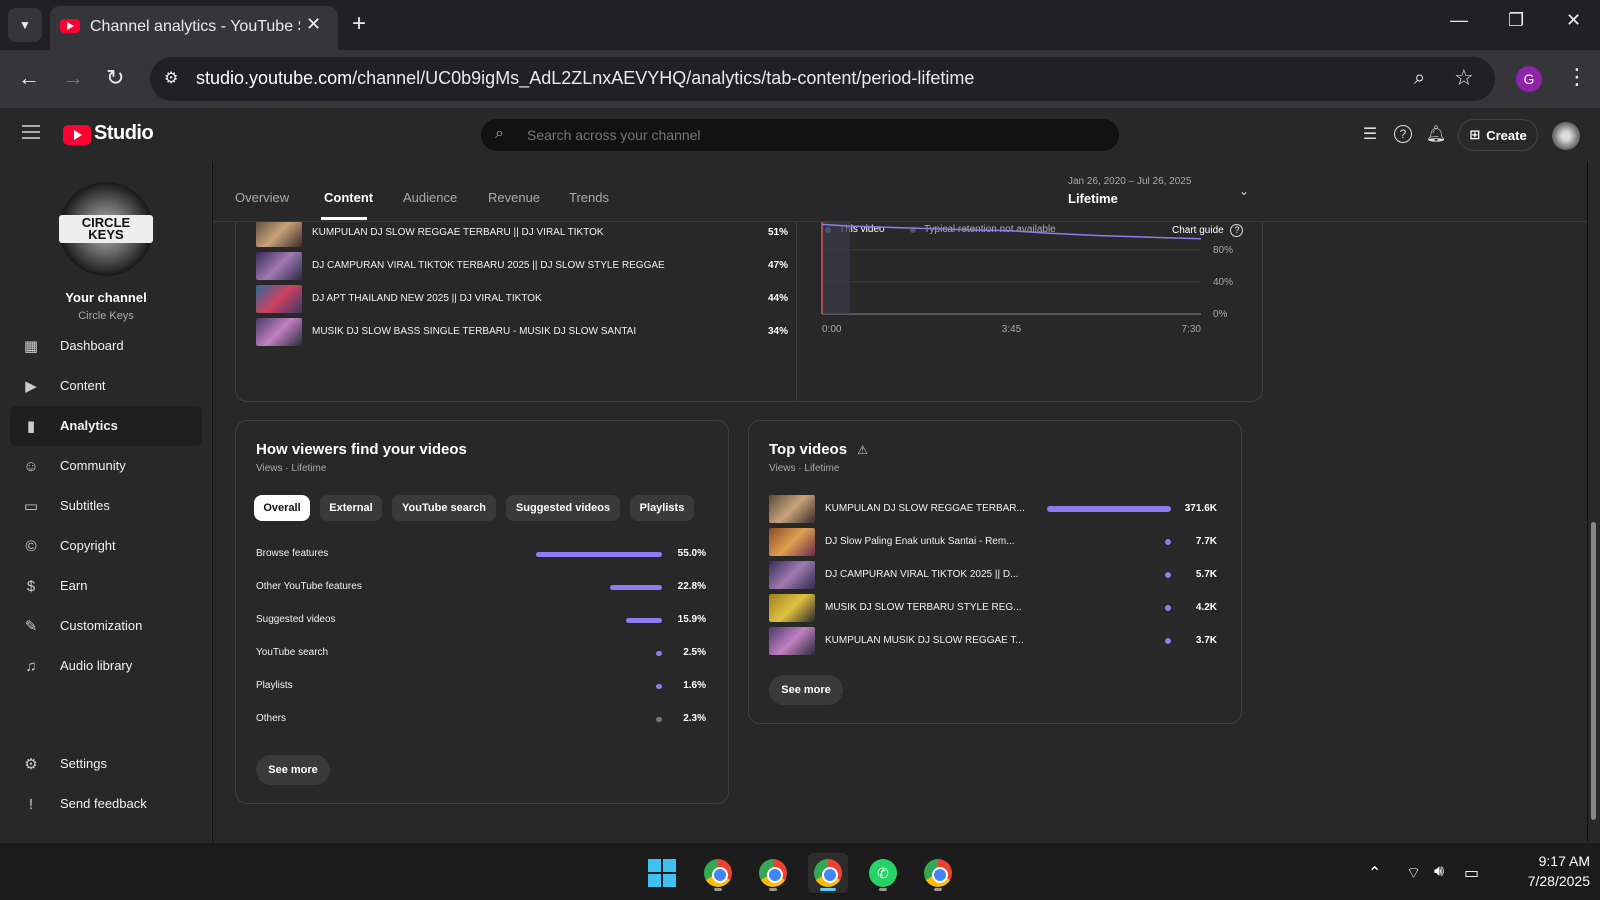 The image size is (1600, 900). Describe the element at coordinates (1244, 191) in the screenshot. I see `chevron-down-icon: ⌄` at that location.